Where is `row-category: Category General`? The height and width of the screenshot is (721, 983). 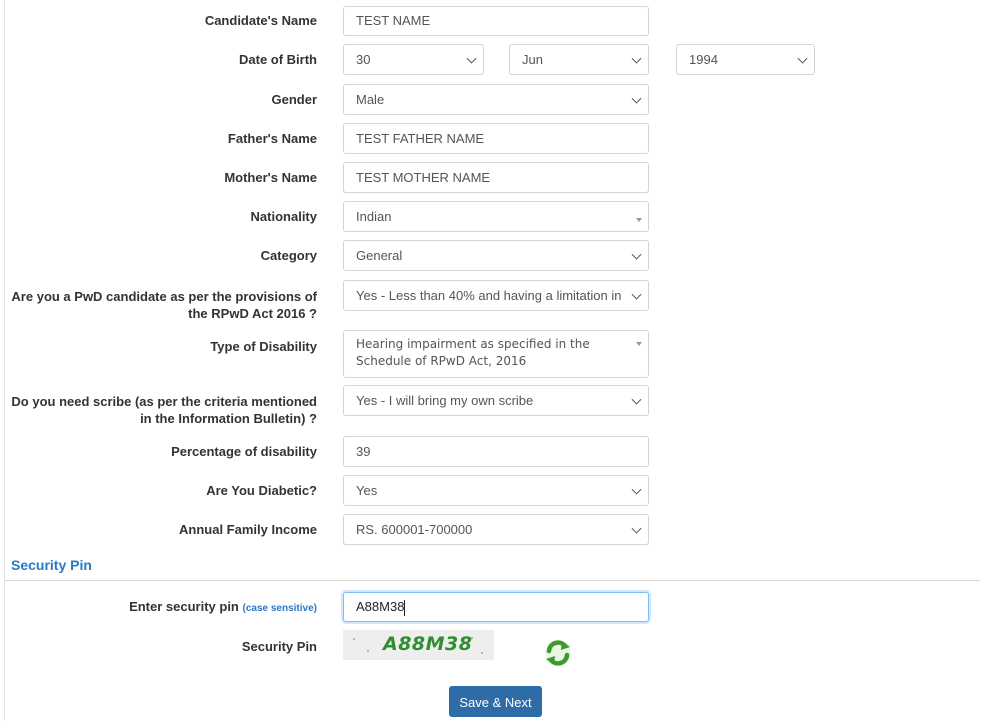 row-category: Category General is located at coordinates (491, 255).